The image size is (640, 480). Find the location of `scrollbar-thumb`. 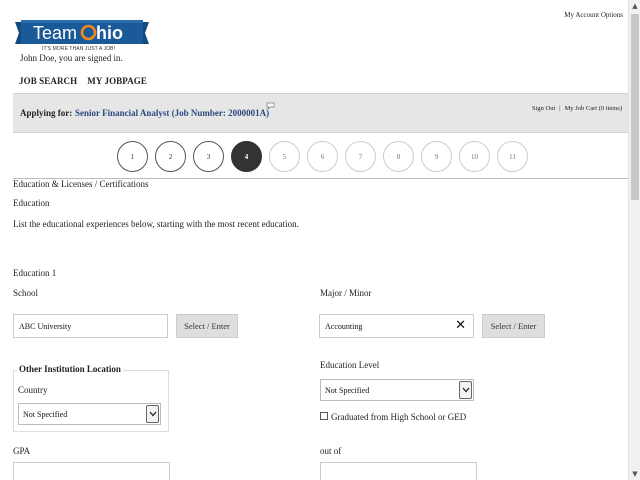

scrollbar-thumb is located at coordinates (635, 107).